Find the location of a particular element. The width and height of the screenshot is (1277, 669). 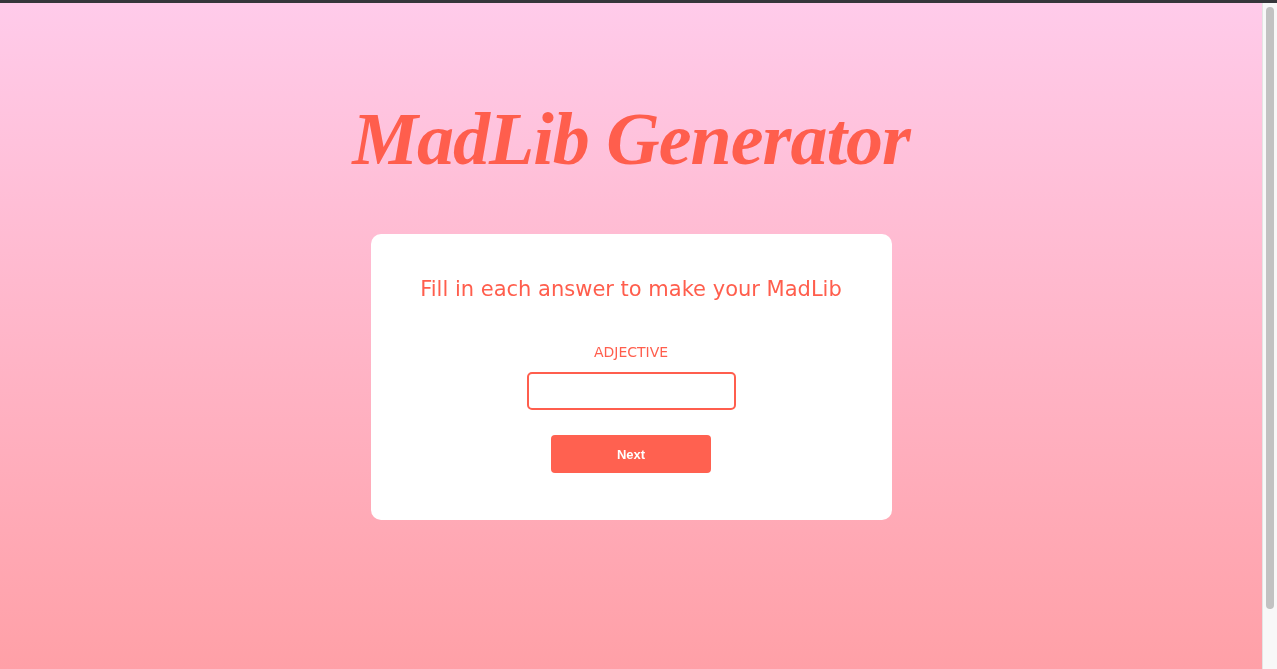

input-field is located at coordinates (631, 391).